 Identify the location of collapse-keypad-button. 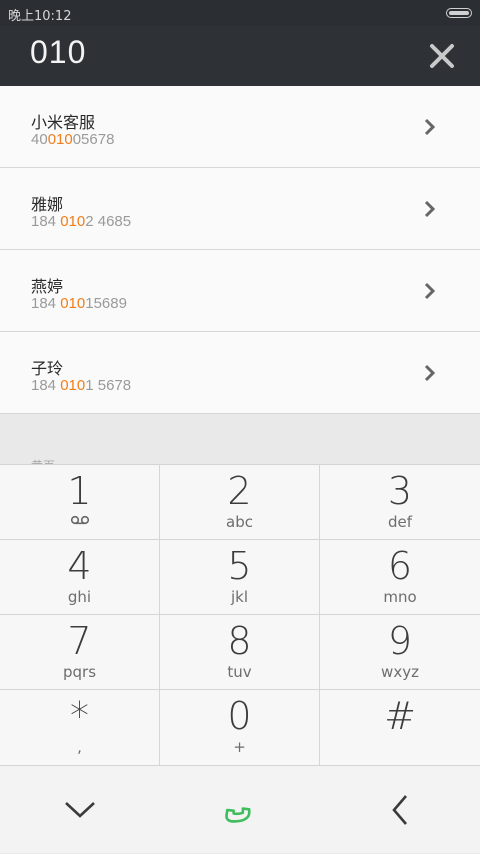
(80, 810).